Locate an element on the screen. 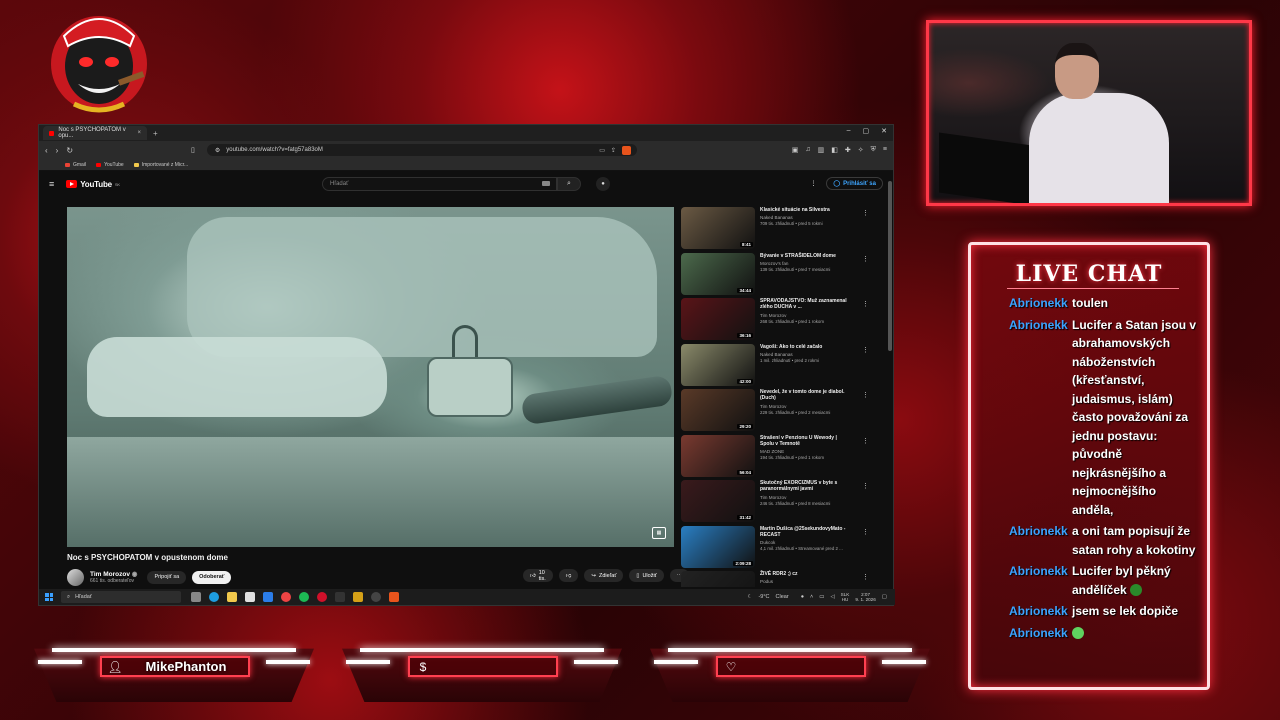 This screenshot has width=1280, height=720. recommendation-thumbnail: 42:00 is located at coordinates (718, 364).